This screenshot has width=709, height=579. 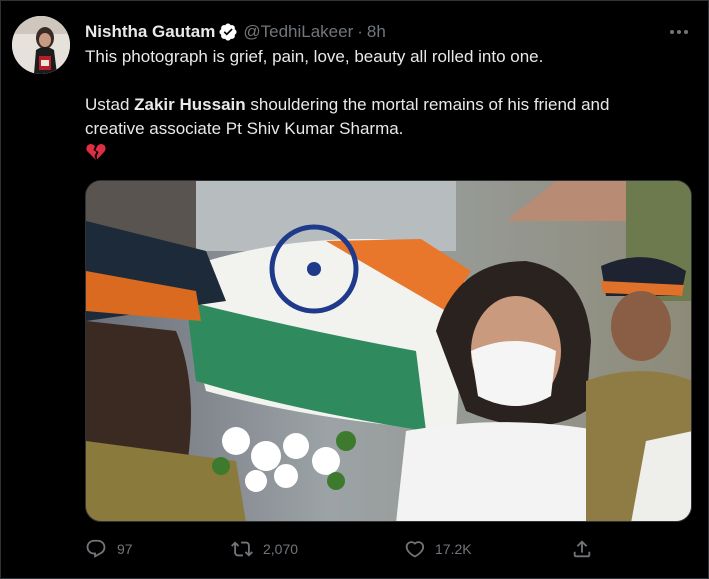 What do you see at coordinates (110, 104) in the screenshot?
I see `tweet-line-2-prefix: Ustad` at bounding box center [110, 104].